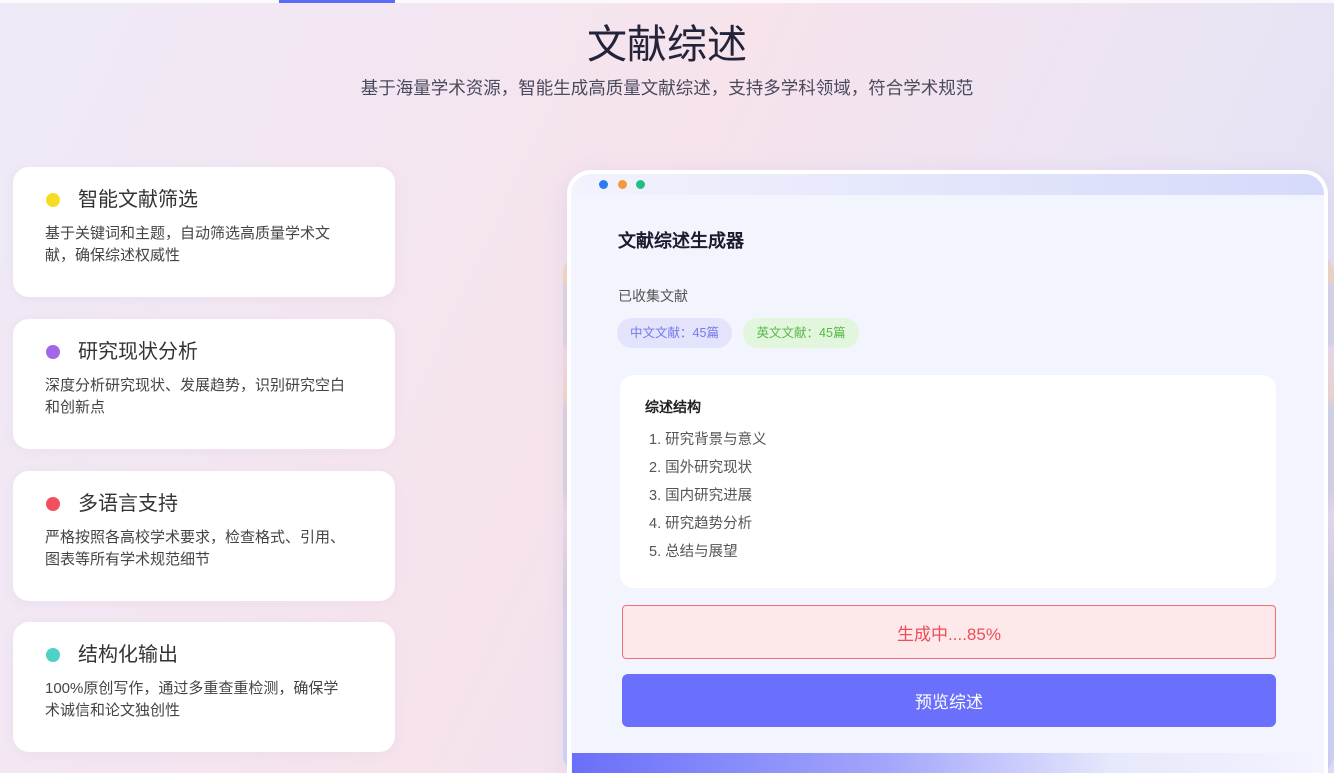  Describe the element at coordinates (195, 548) in the screenshot. I see `feature-description: 严格按照各高校学术要求，检查格式、引用、图表等所有学术规范细节` at that location.